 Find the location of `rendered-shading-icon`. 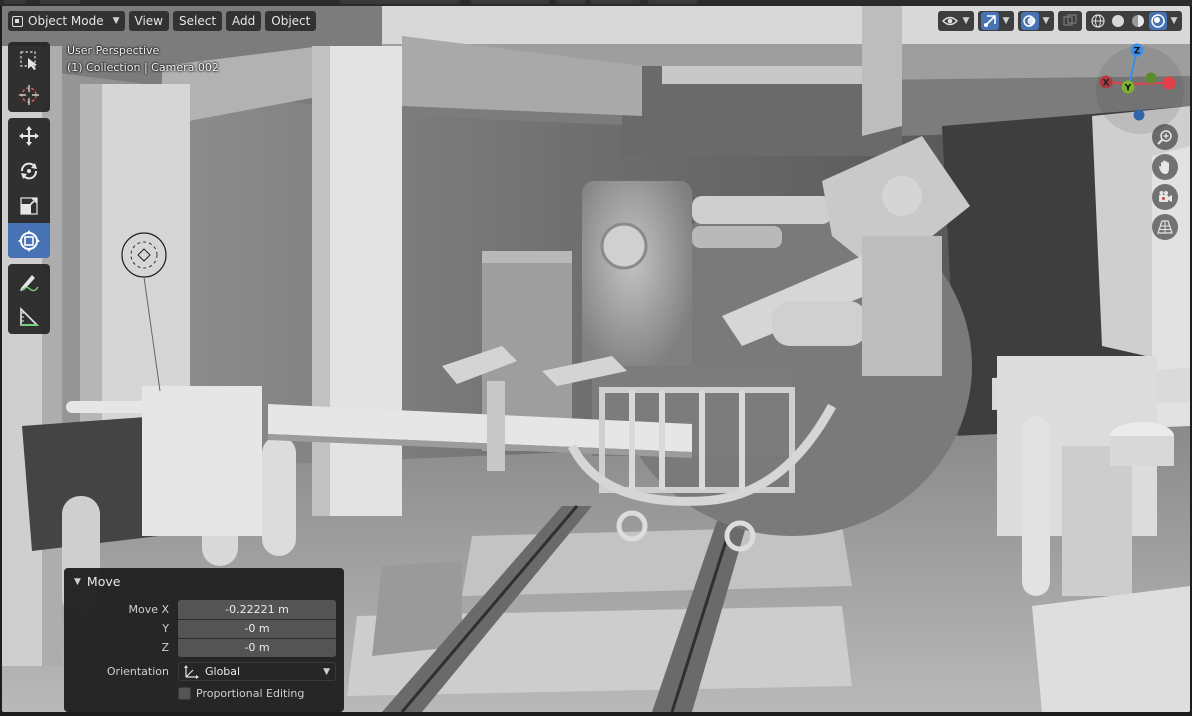

rendered-shading-icon is located at coordinates (1158, 21).